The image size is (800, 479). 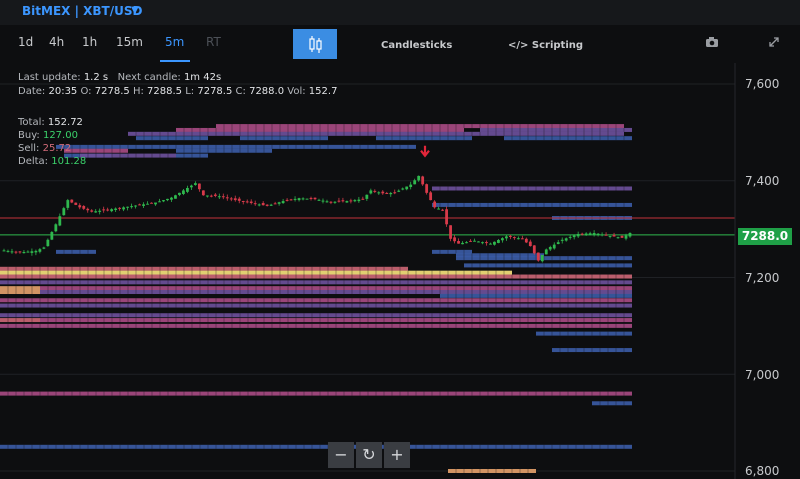 What do you see at coordinates (89, 42) in the screenshot?
I see `timeframe-1h: 1h` at bounding box center [89, 42].